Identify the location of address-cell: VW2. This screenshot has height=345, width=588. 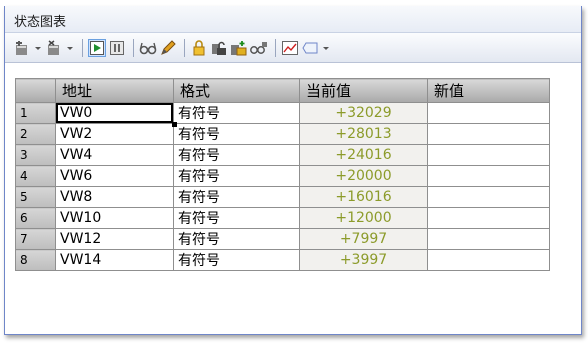
(114, 134).